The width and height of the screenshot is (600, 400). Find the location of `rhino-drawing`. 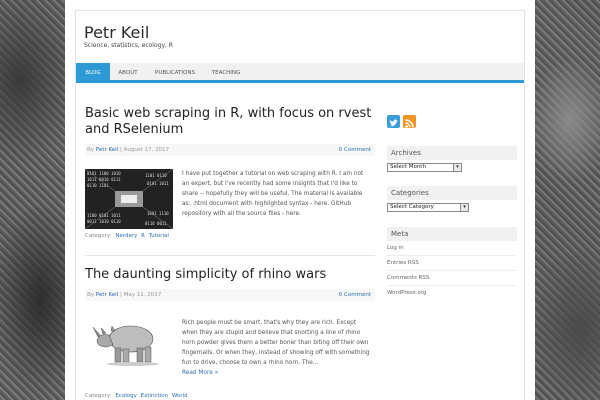

rhino-drawing is located at coordinates (129, 341).